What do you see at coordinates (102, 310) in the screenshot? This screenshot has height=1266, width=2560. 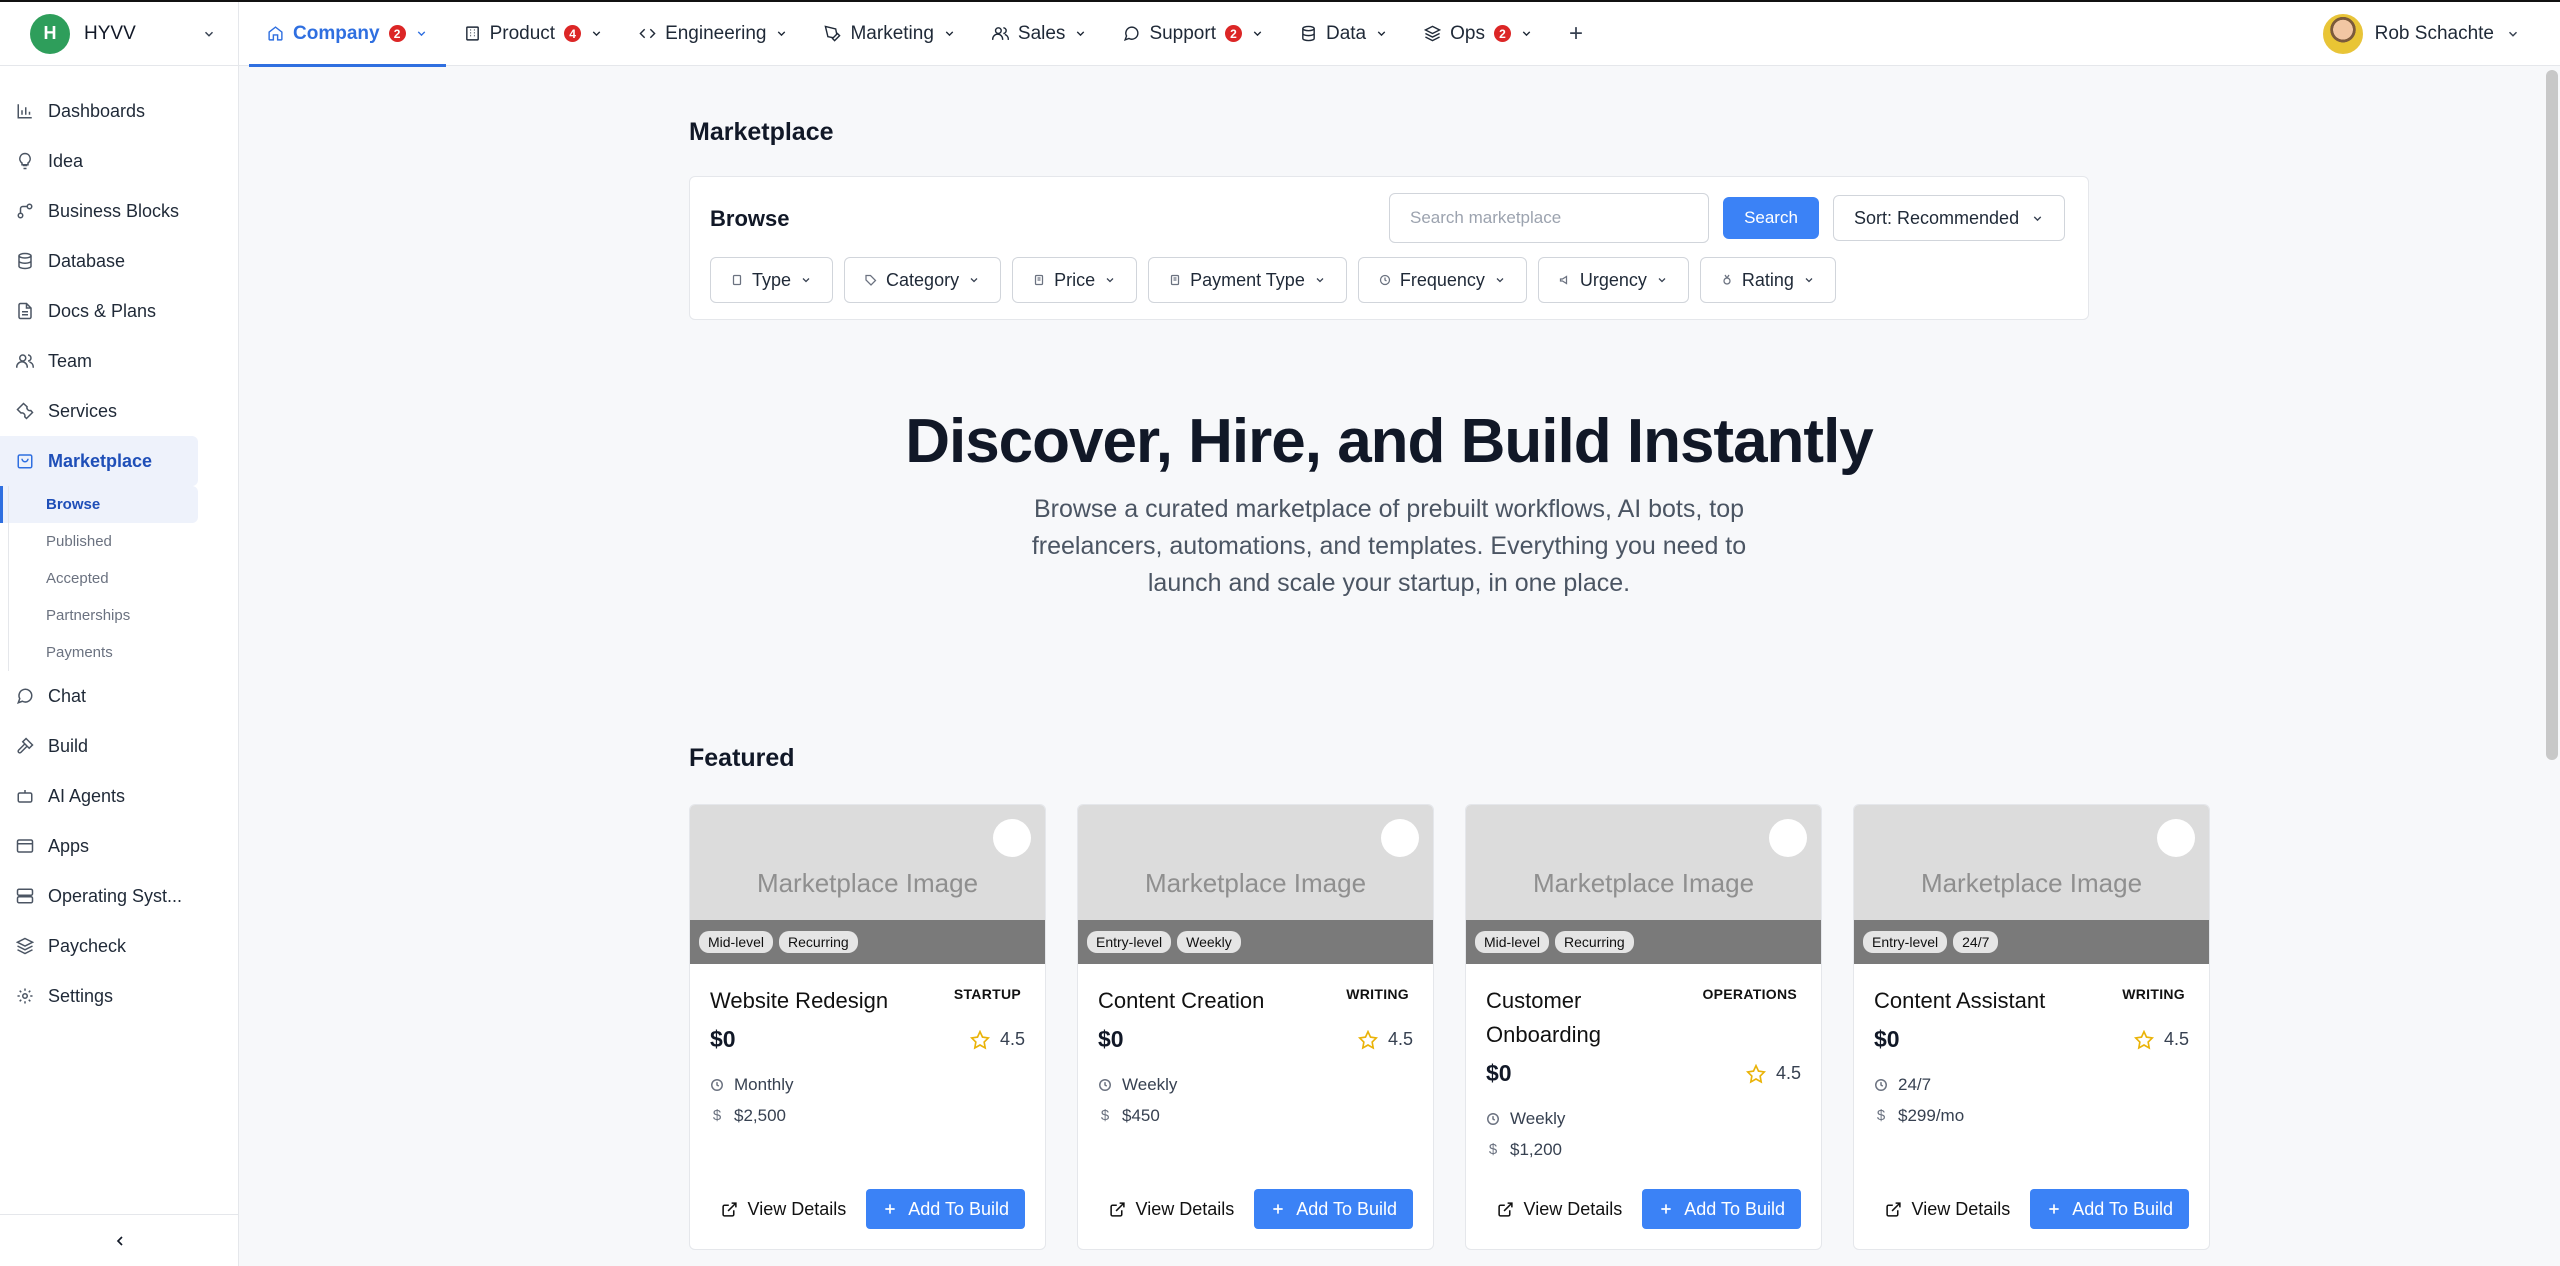 I see `sidebar-item-label: Docs & Plans` at bounding box center [102, 310].